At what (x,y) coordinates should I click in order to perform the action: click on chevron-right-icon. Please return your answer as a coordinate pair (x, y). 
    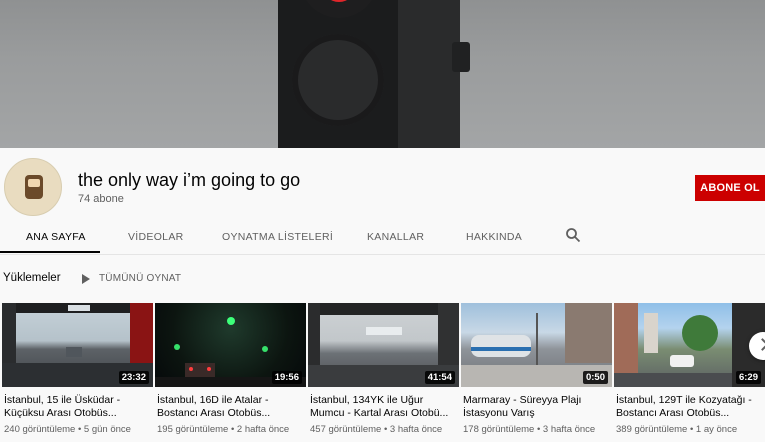
    Looking at the image, I should click on (760, 344).